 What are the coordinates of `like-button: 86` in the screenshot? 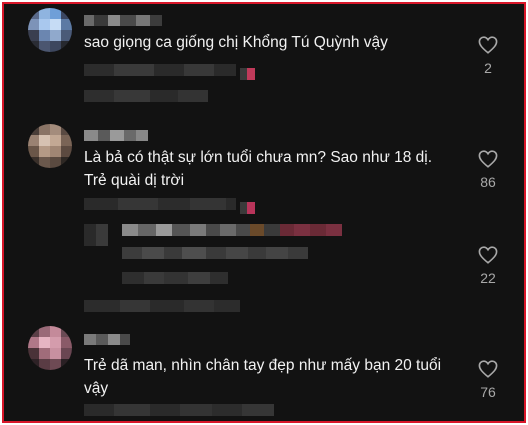 It's located at (488, 170).